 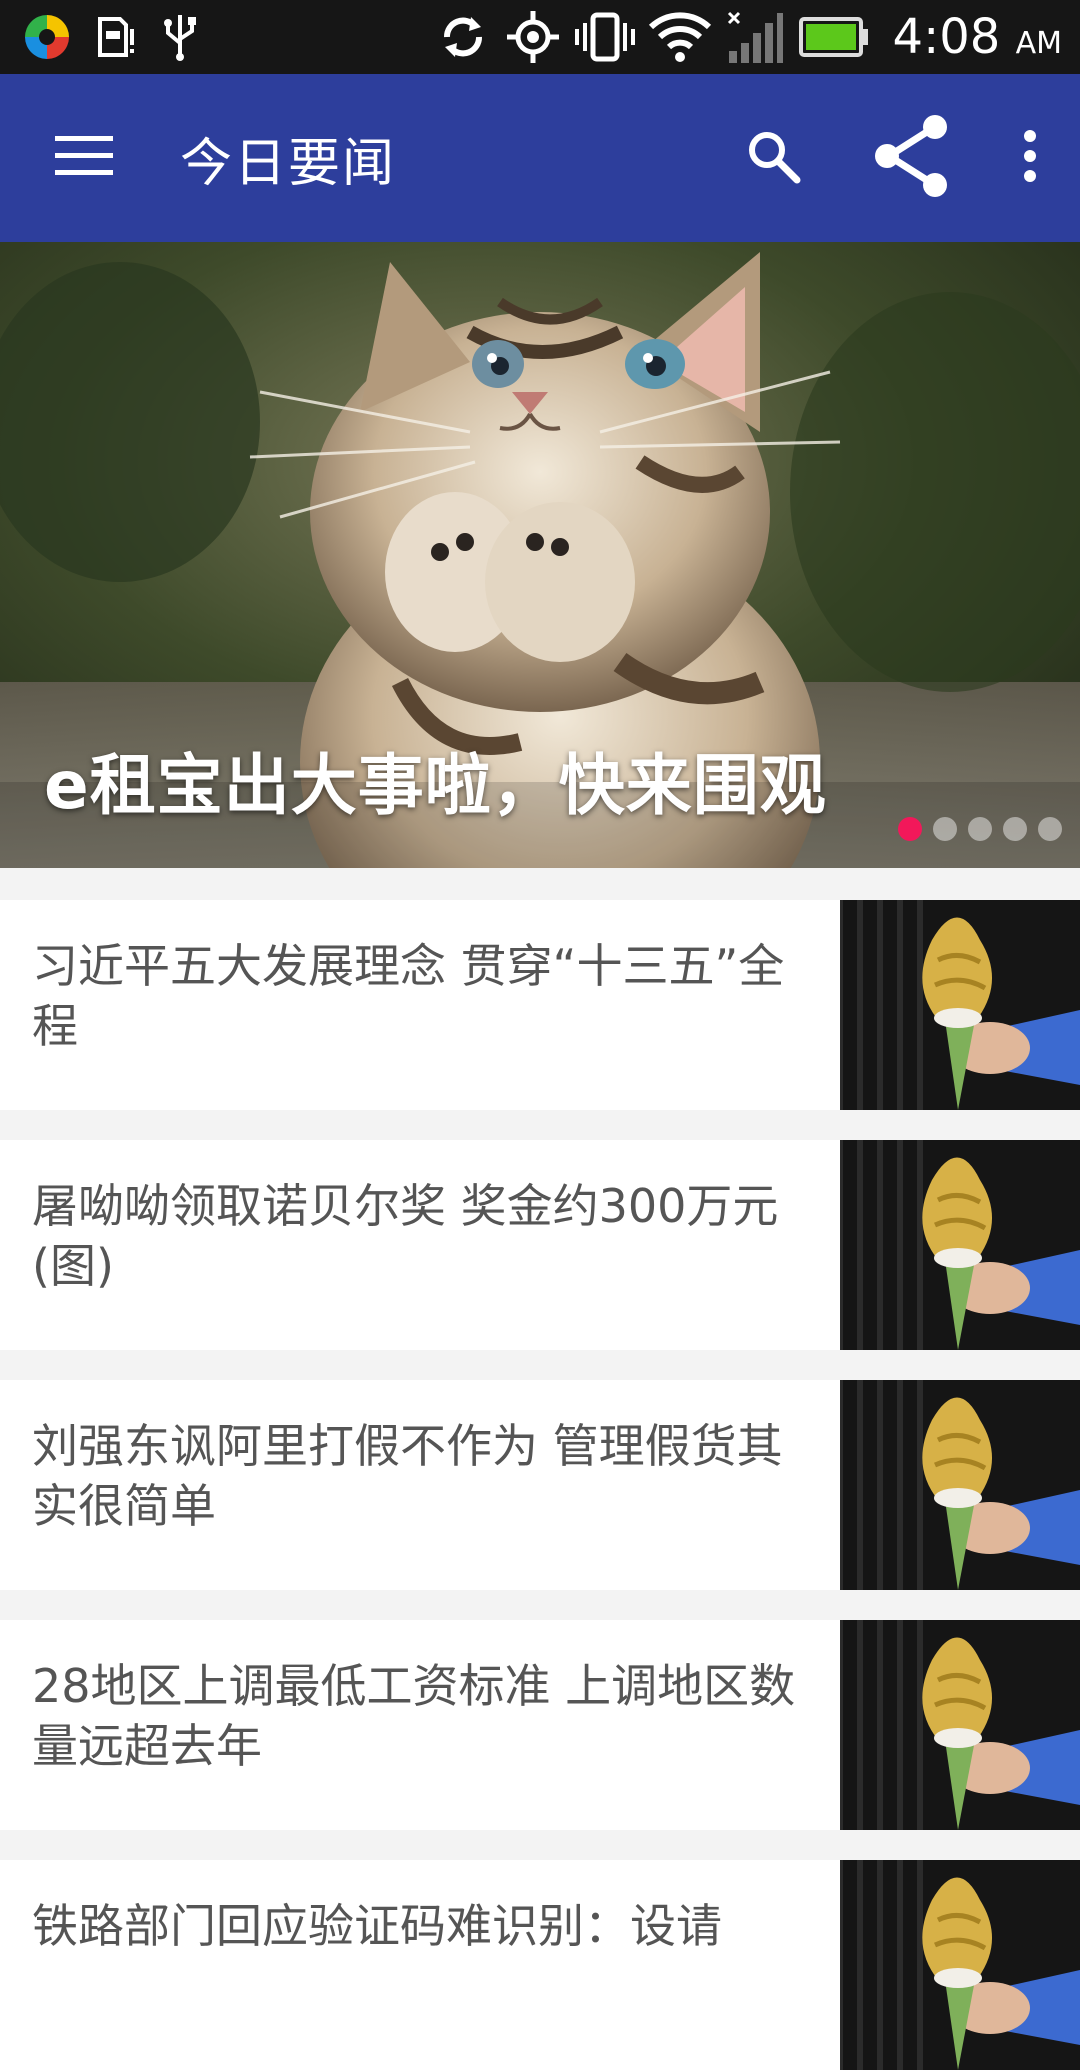 I want to click on news-item: 28地区上调最低工资标准 上调地区数量远超去年, so click(x=540, y=1725).